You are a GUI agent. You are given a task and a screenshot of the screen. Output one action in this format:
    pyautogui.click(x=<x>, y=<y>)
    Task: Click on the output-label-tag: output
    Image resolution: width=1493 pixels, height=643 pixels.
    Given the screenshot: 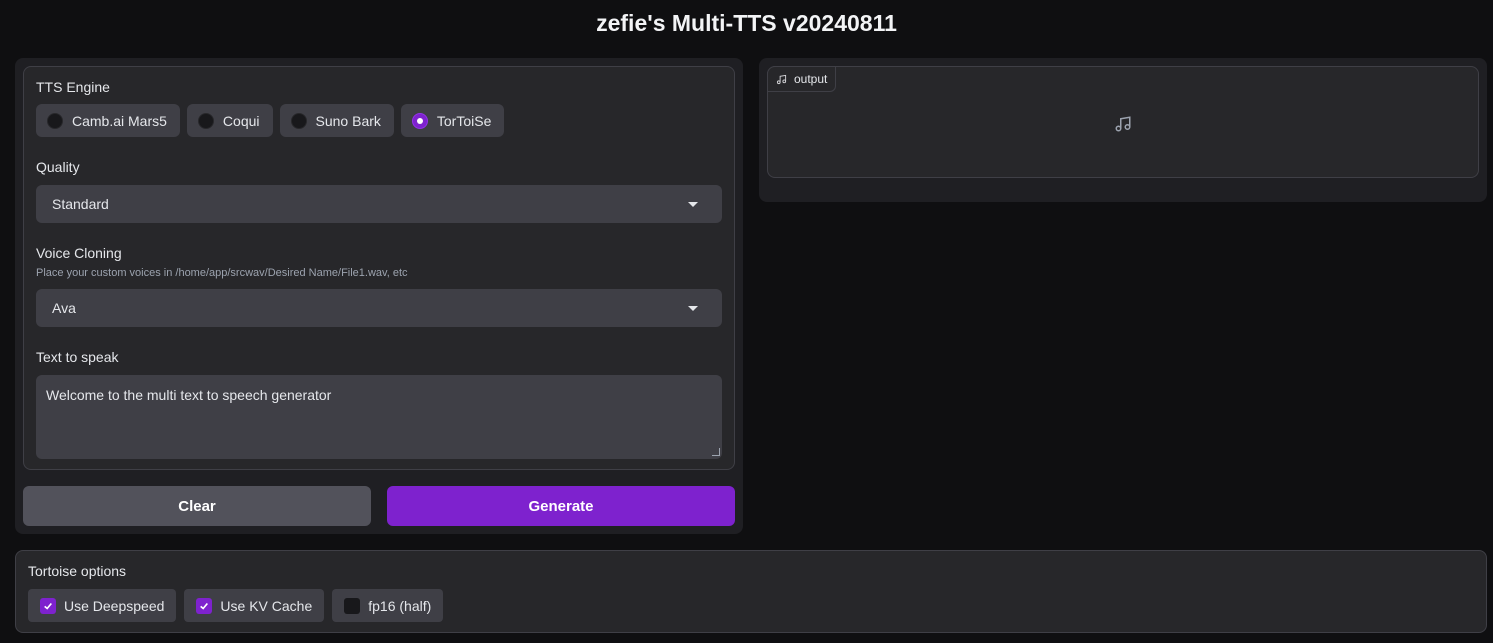 What is the action you would take?
    pyautogui.click(x=802, y=79)
    